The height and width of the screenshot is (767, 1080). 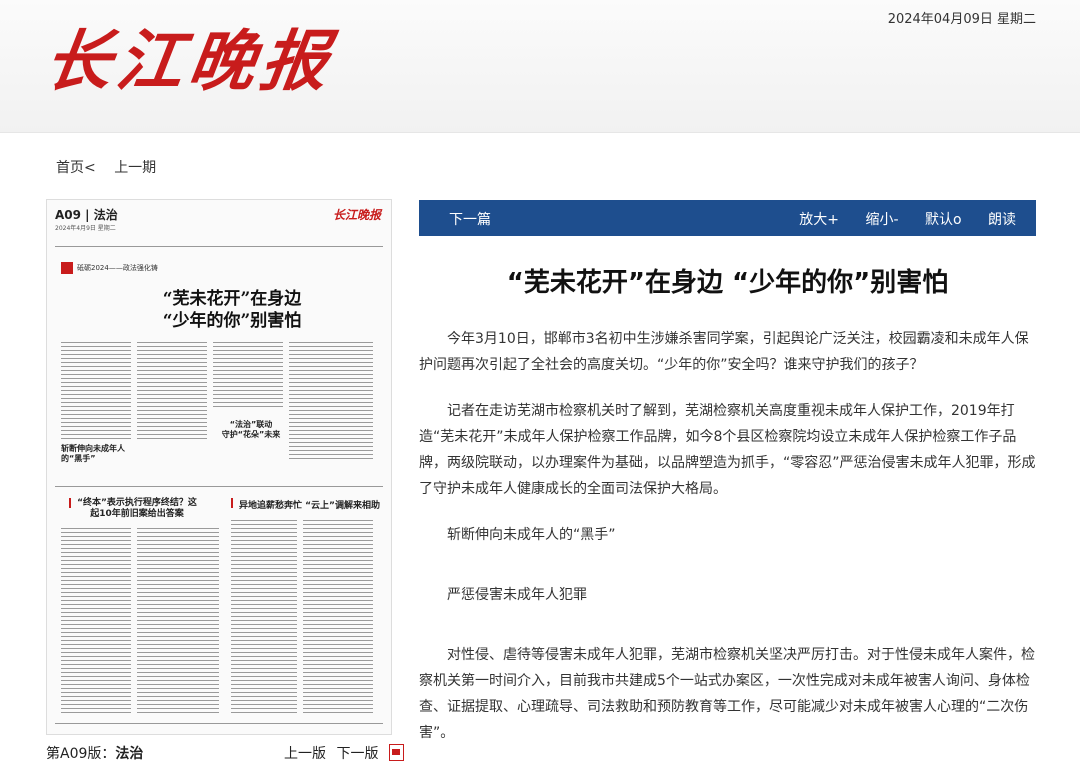 I want to click on article-title: “芜未花开”在身边 “少年的你”别害怕, so click(x=727, y=283).